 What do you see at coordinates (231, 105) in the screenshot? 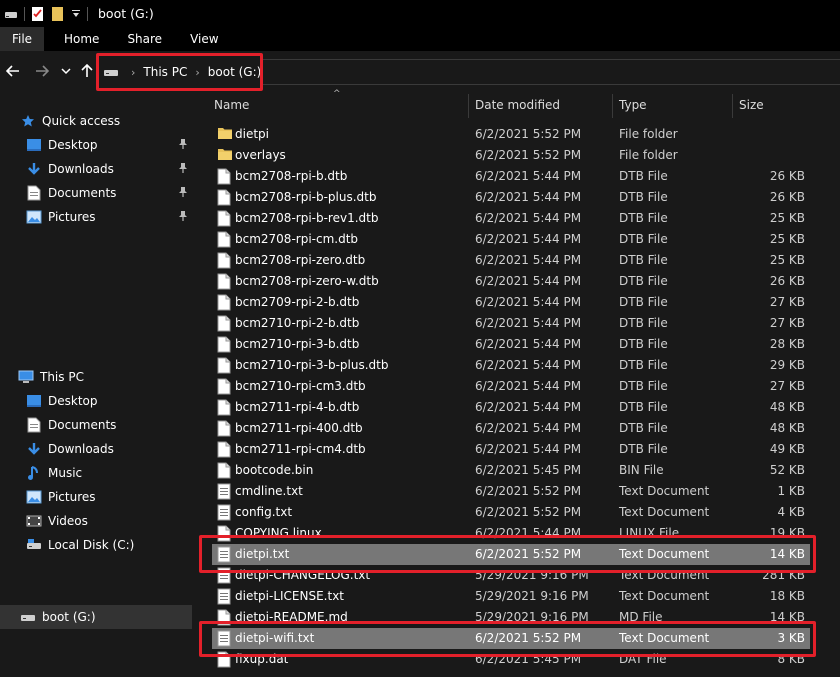
I see `column-header-name: Name` at bounding box center [231, 105].